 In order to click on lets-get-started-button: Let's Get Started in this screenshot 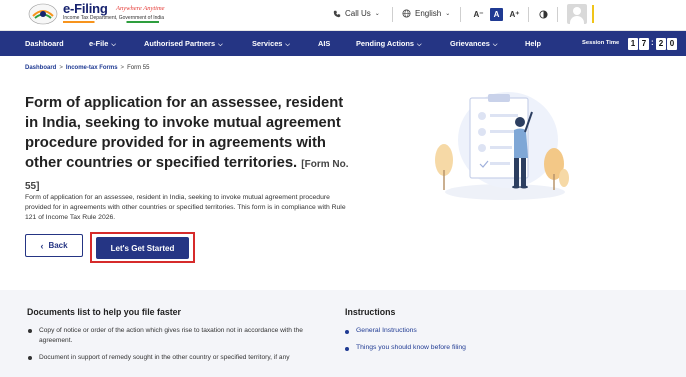, I will do `click(142, 248)`.